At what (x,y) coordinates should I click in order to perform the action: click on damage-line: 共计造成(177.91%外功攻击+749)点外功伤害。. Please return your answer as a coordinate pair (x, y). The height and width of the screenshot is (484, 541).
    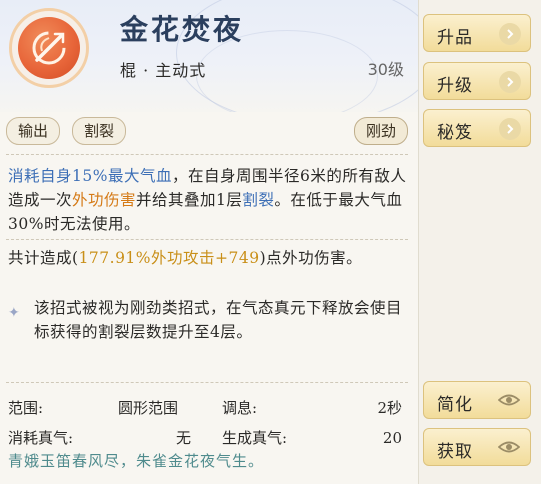
    Looking at the image, I should click on (208, 258).